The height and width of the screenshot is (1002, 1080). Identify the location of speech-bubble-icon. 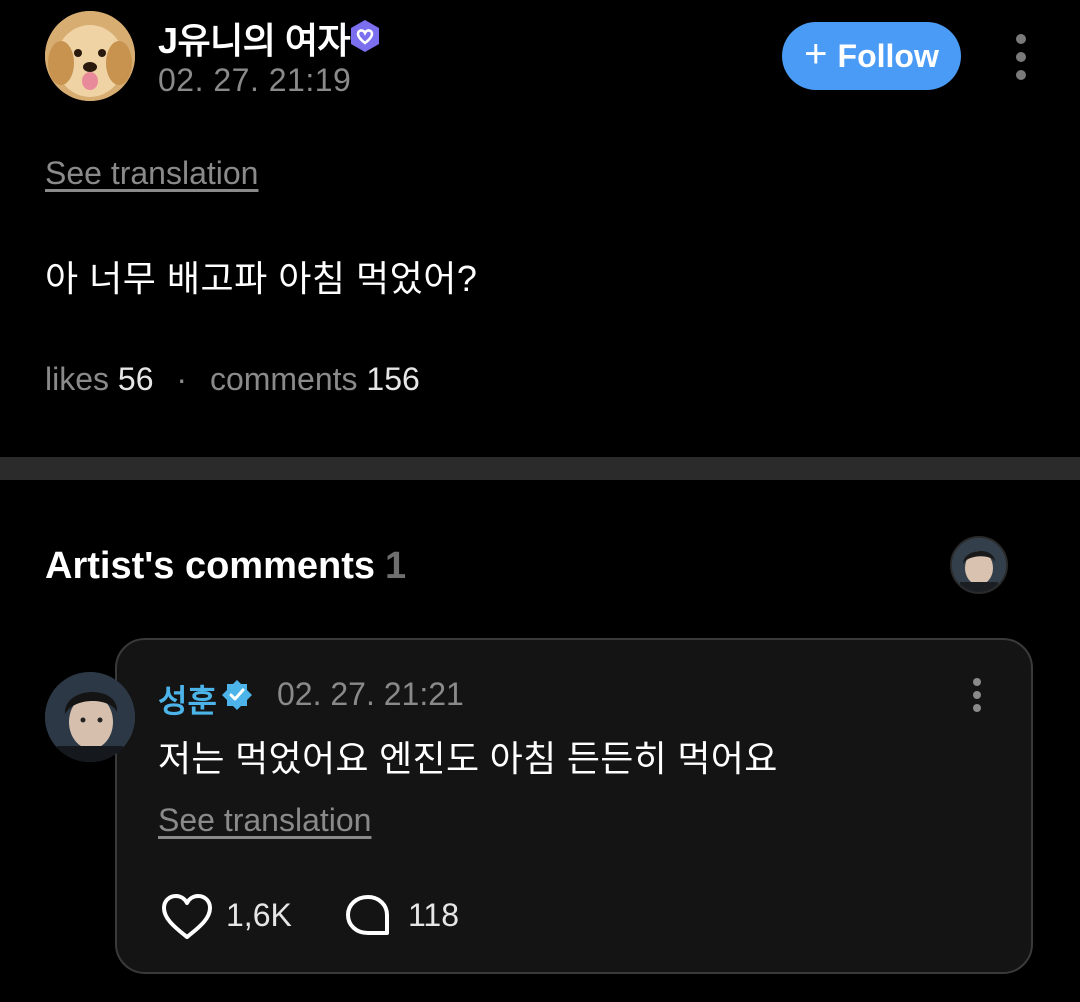
(368, 916).